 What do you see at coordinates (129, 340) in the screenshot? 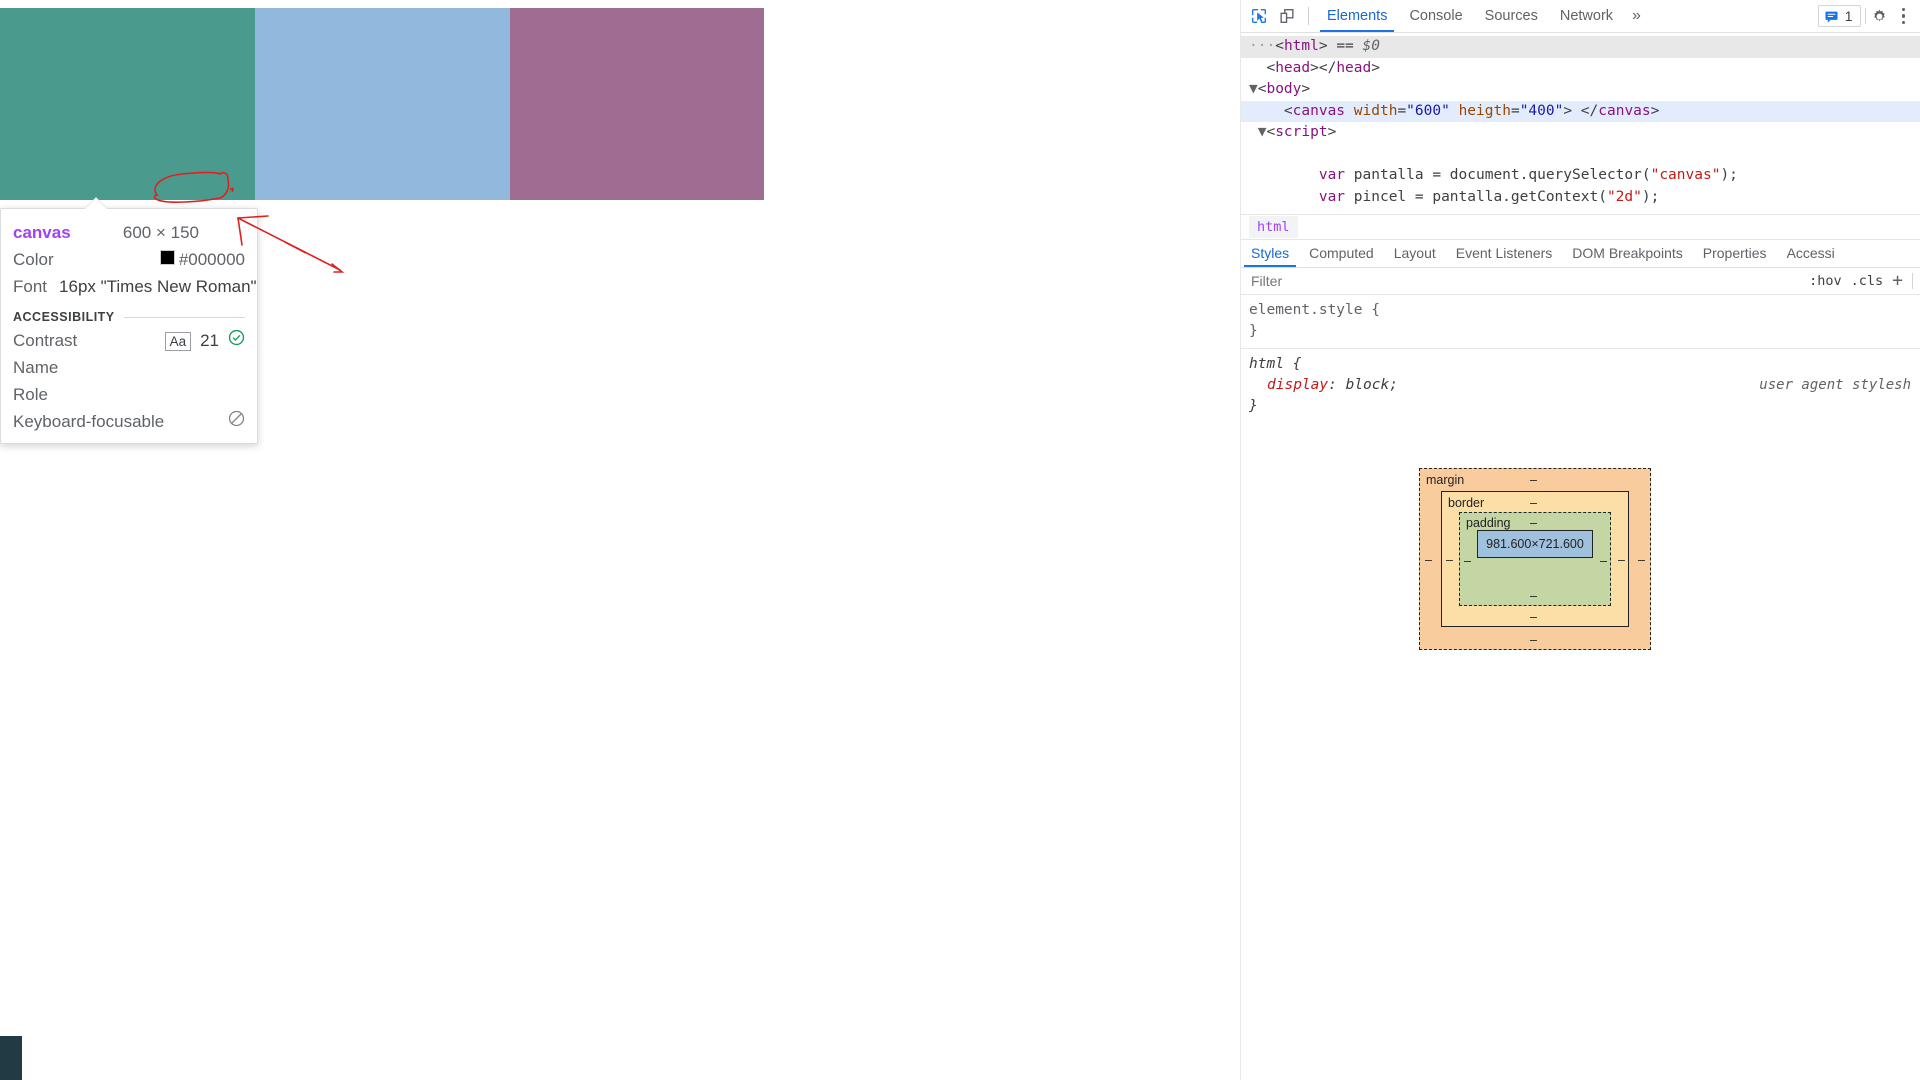
I see `tooltip-contrast-row: Contrast Aa 21` at bounding box center [129, 340].